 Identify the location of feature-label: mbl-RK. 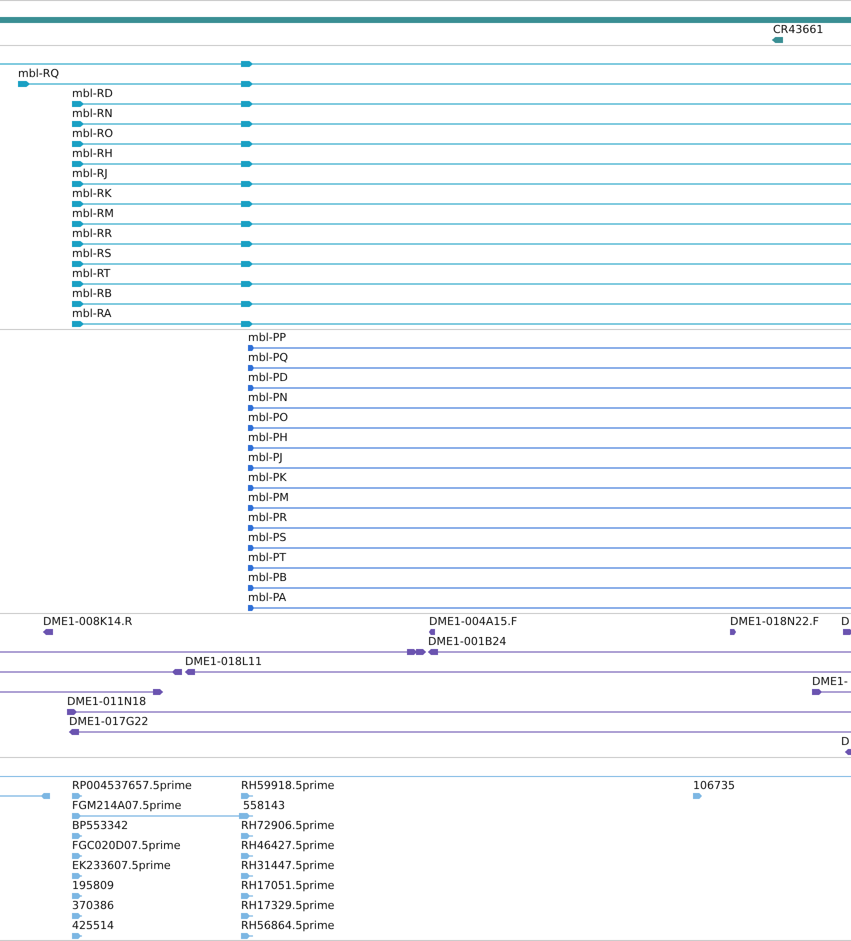
(92, 193).